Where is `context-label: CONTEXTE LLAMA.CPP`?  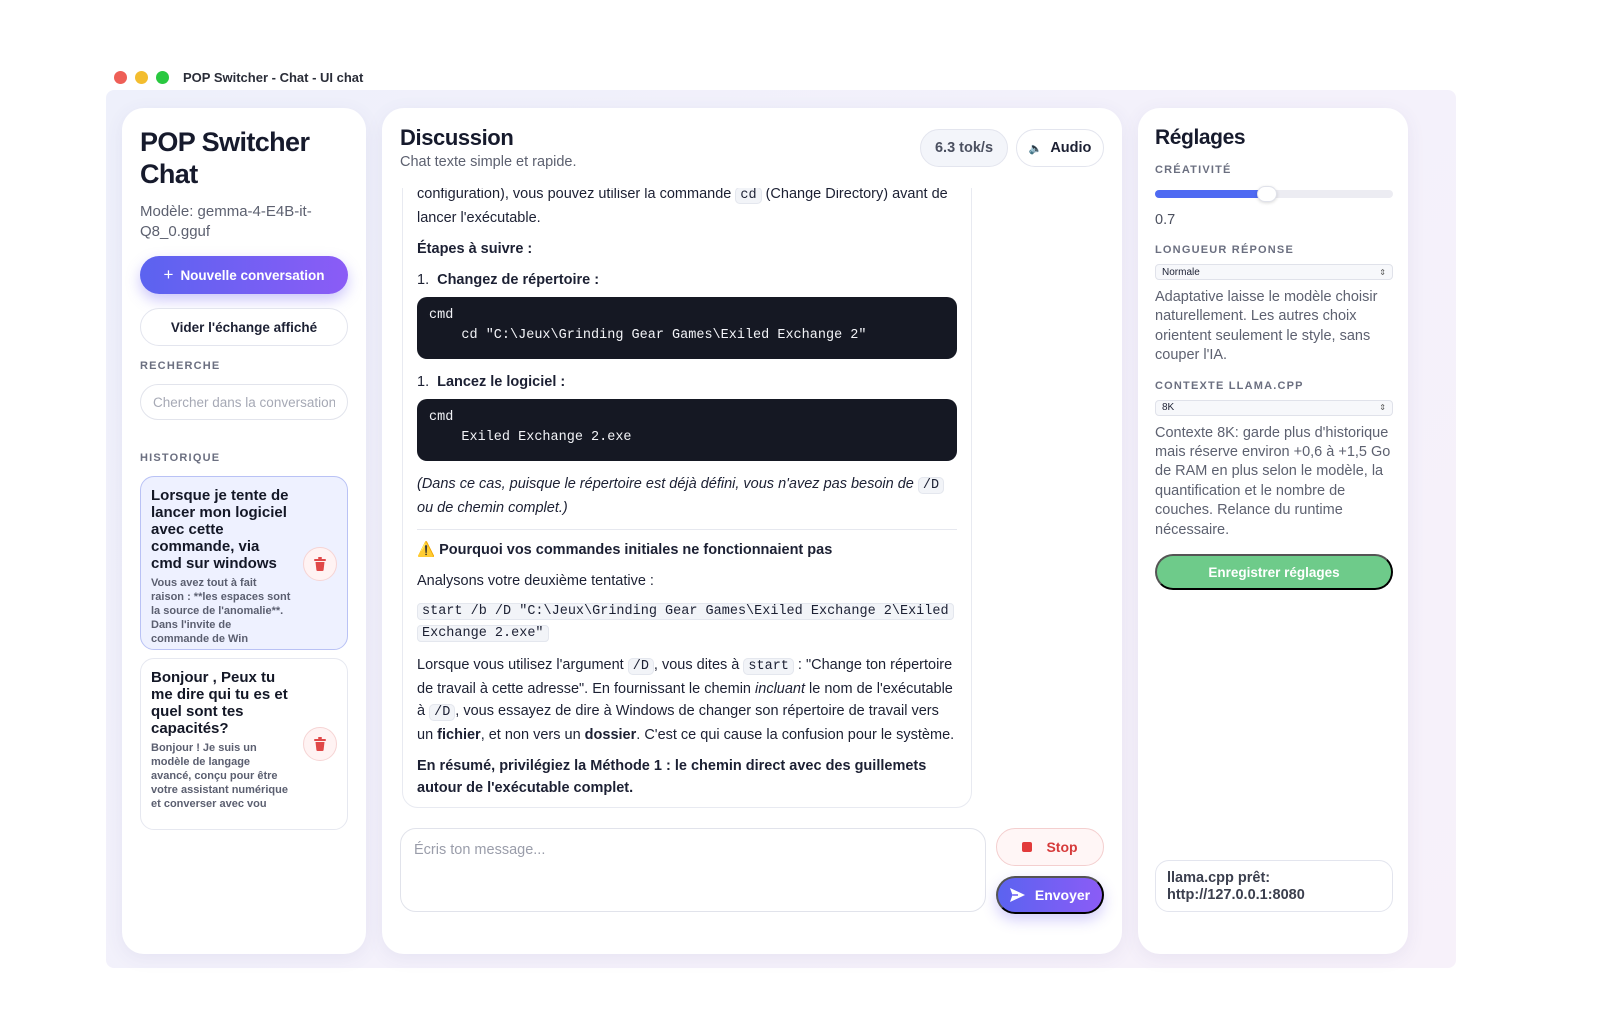 context-label: CONTEXTE LLAMA.CPP is located at coordinates (1229, 385).